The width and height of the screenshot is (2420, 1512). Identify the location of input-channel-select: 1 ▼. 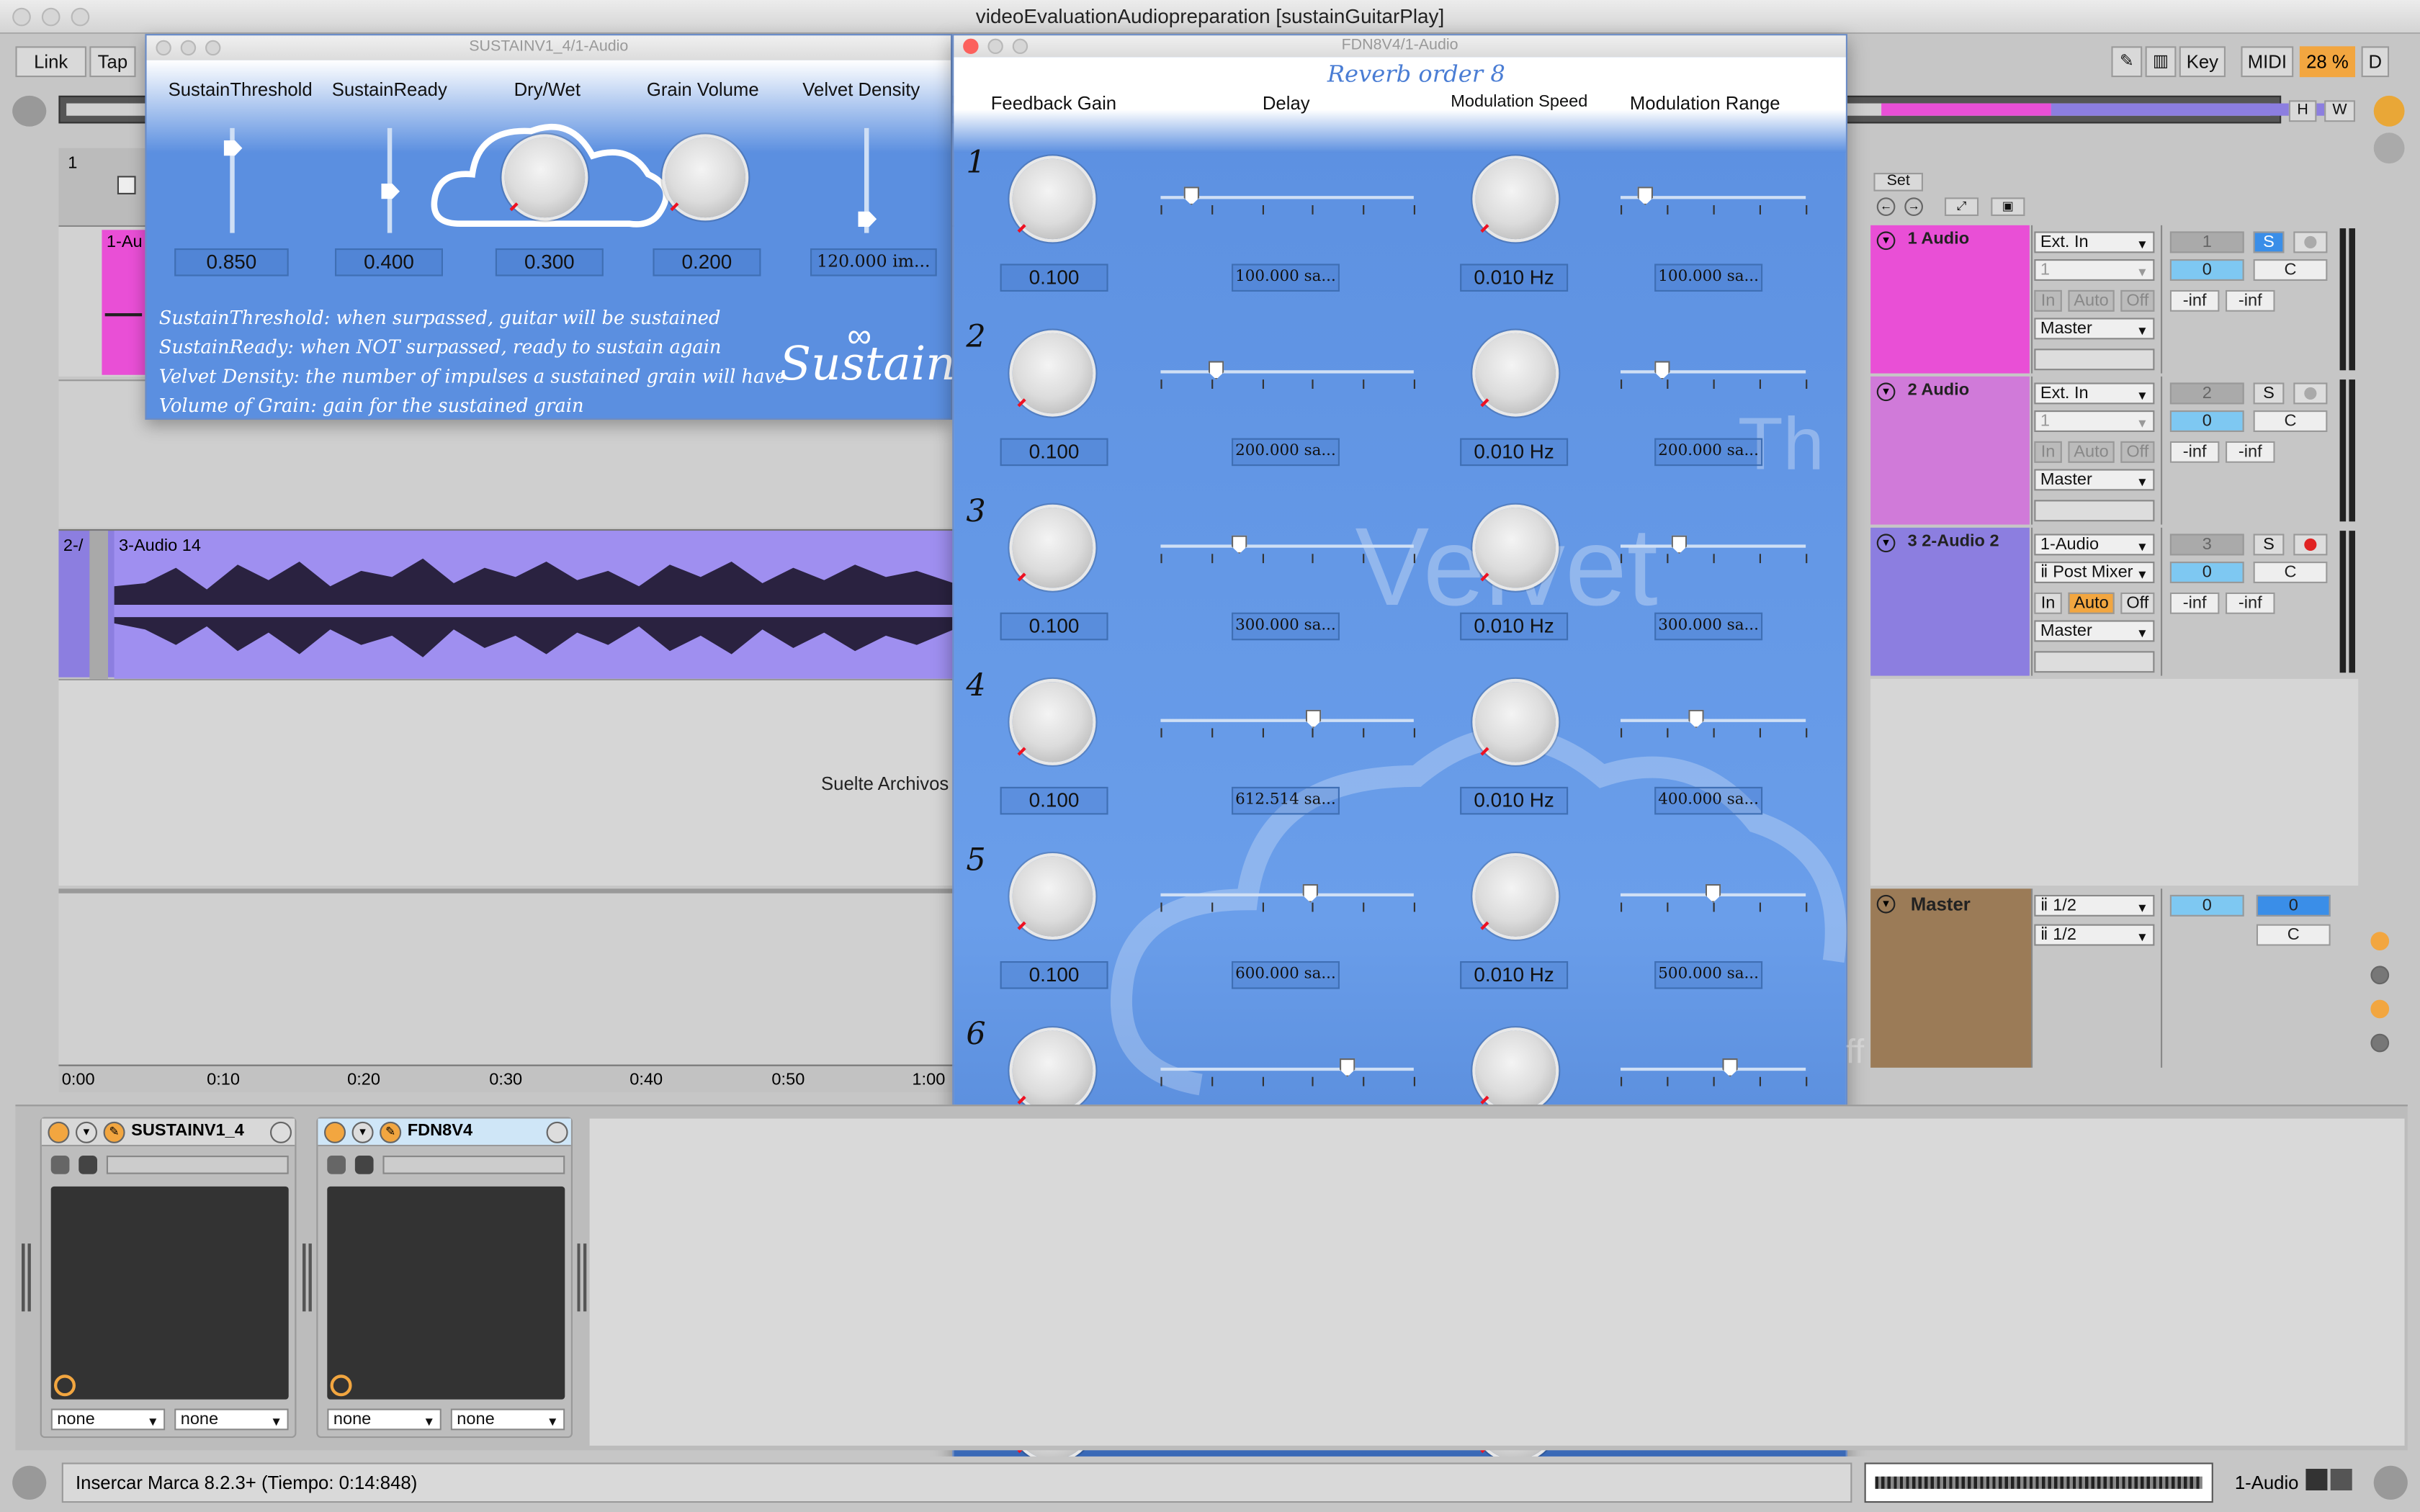
(2094, 421).